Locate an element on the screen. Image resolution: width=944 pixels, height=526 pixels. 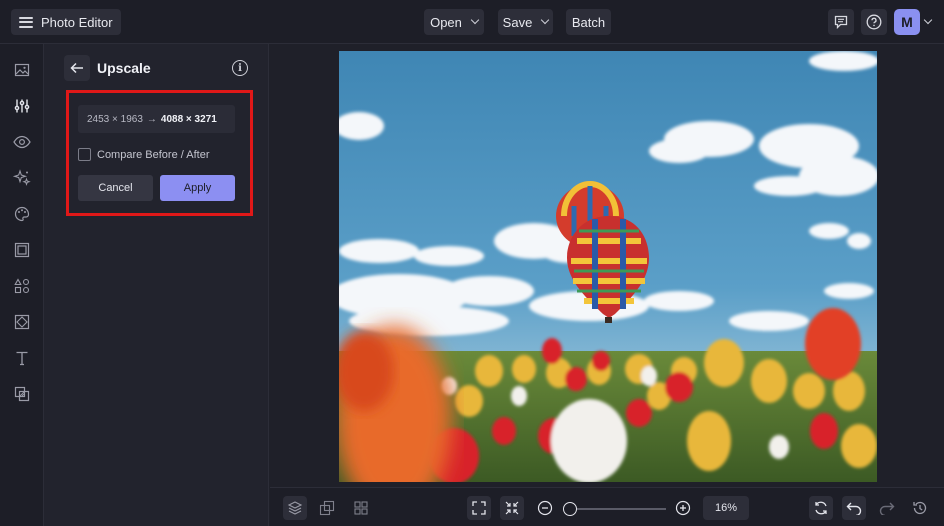
avatar: M is located at coordinates (907, 22).